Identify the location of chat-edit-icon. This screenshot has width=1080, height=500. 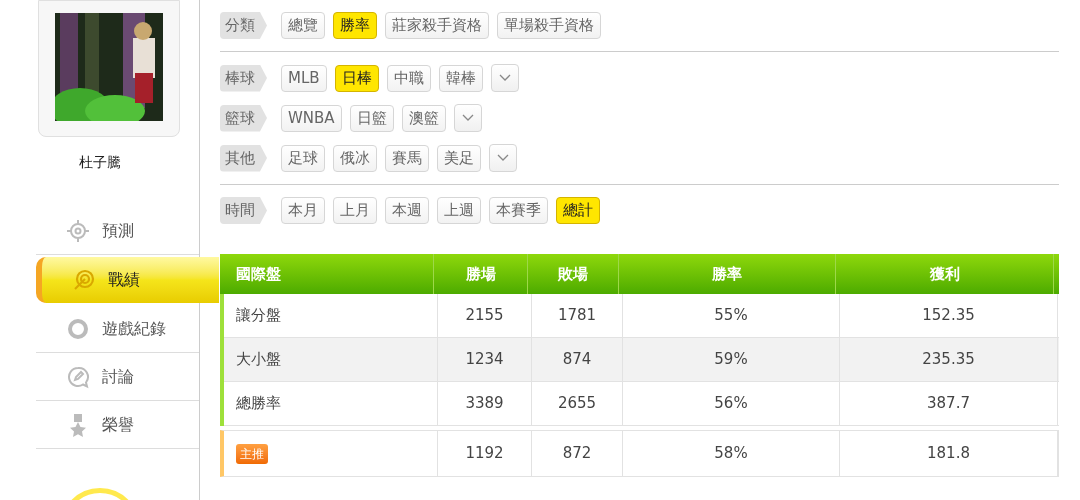
(78, 376).